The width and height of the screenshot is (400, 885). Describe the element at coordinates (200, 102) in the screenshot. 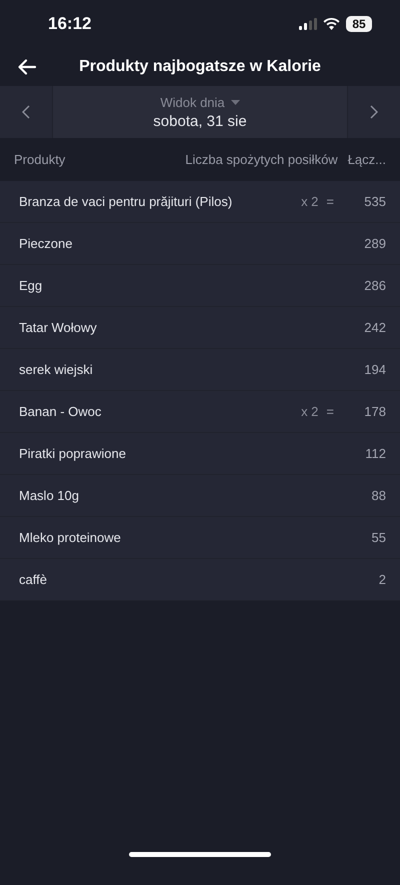

I see `view-dropdown: Widok dnia` at that location.